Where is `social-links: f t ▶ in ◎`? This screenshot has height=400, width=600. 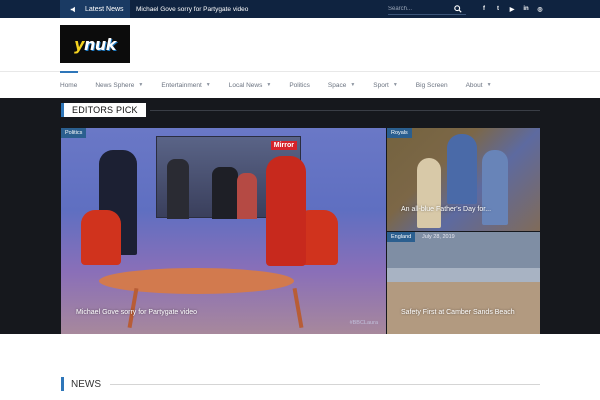
social-links: f t ▶ in ◎ is located at coordinates (512, 9).